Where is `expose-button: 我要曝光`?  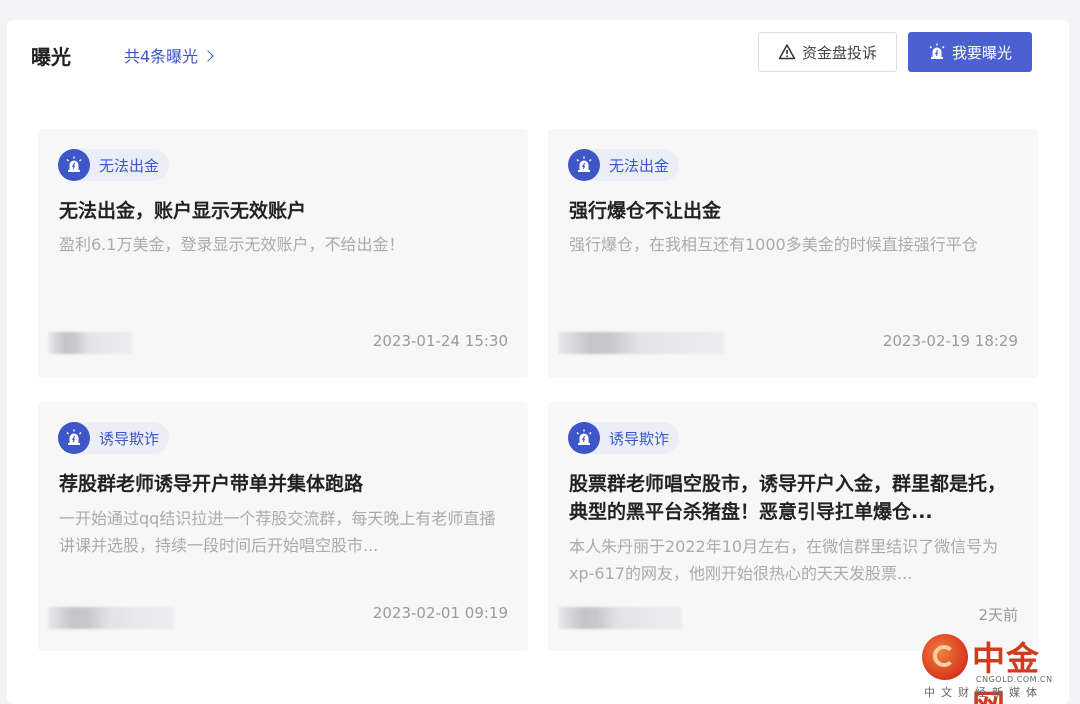 expose-button: 我要曝光 is located at coordinates (970, 52).